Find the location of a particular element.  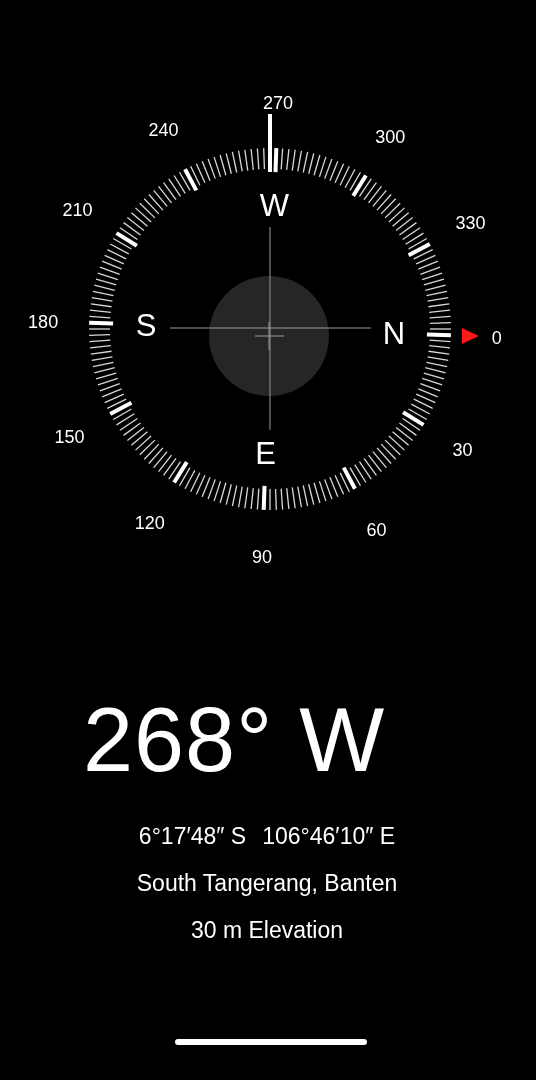

degree-label: 90 is located at coordinates (262, 556).